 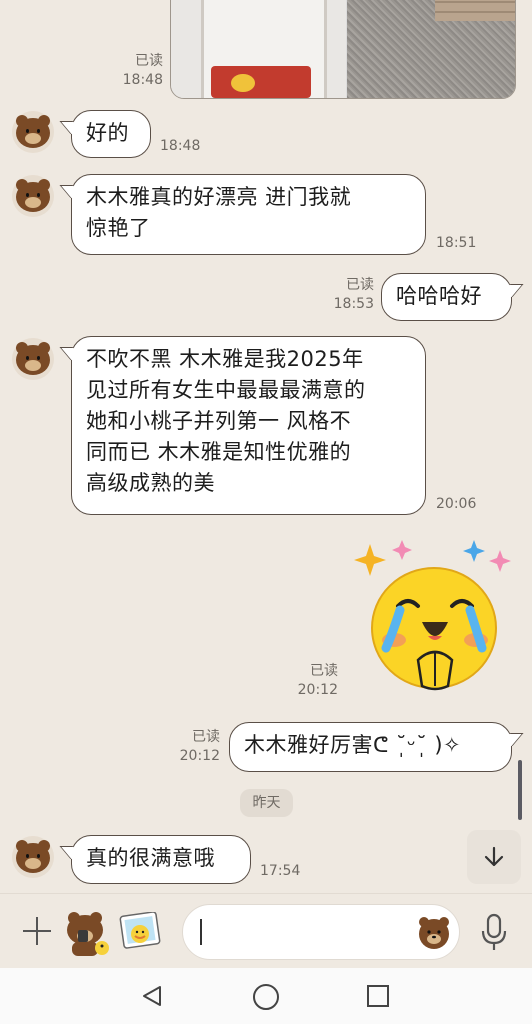 I want to click on message-time: 18:51, so click(x=456, y=243).